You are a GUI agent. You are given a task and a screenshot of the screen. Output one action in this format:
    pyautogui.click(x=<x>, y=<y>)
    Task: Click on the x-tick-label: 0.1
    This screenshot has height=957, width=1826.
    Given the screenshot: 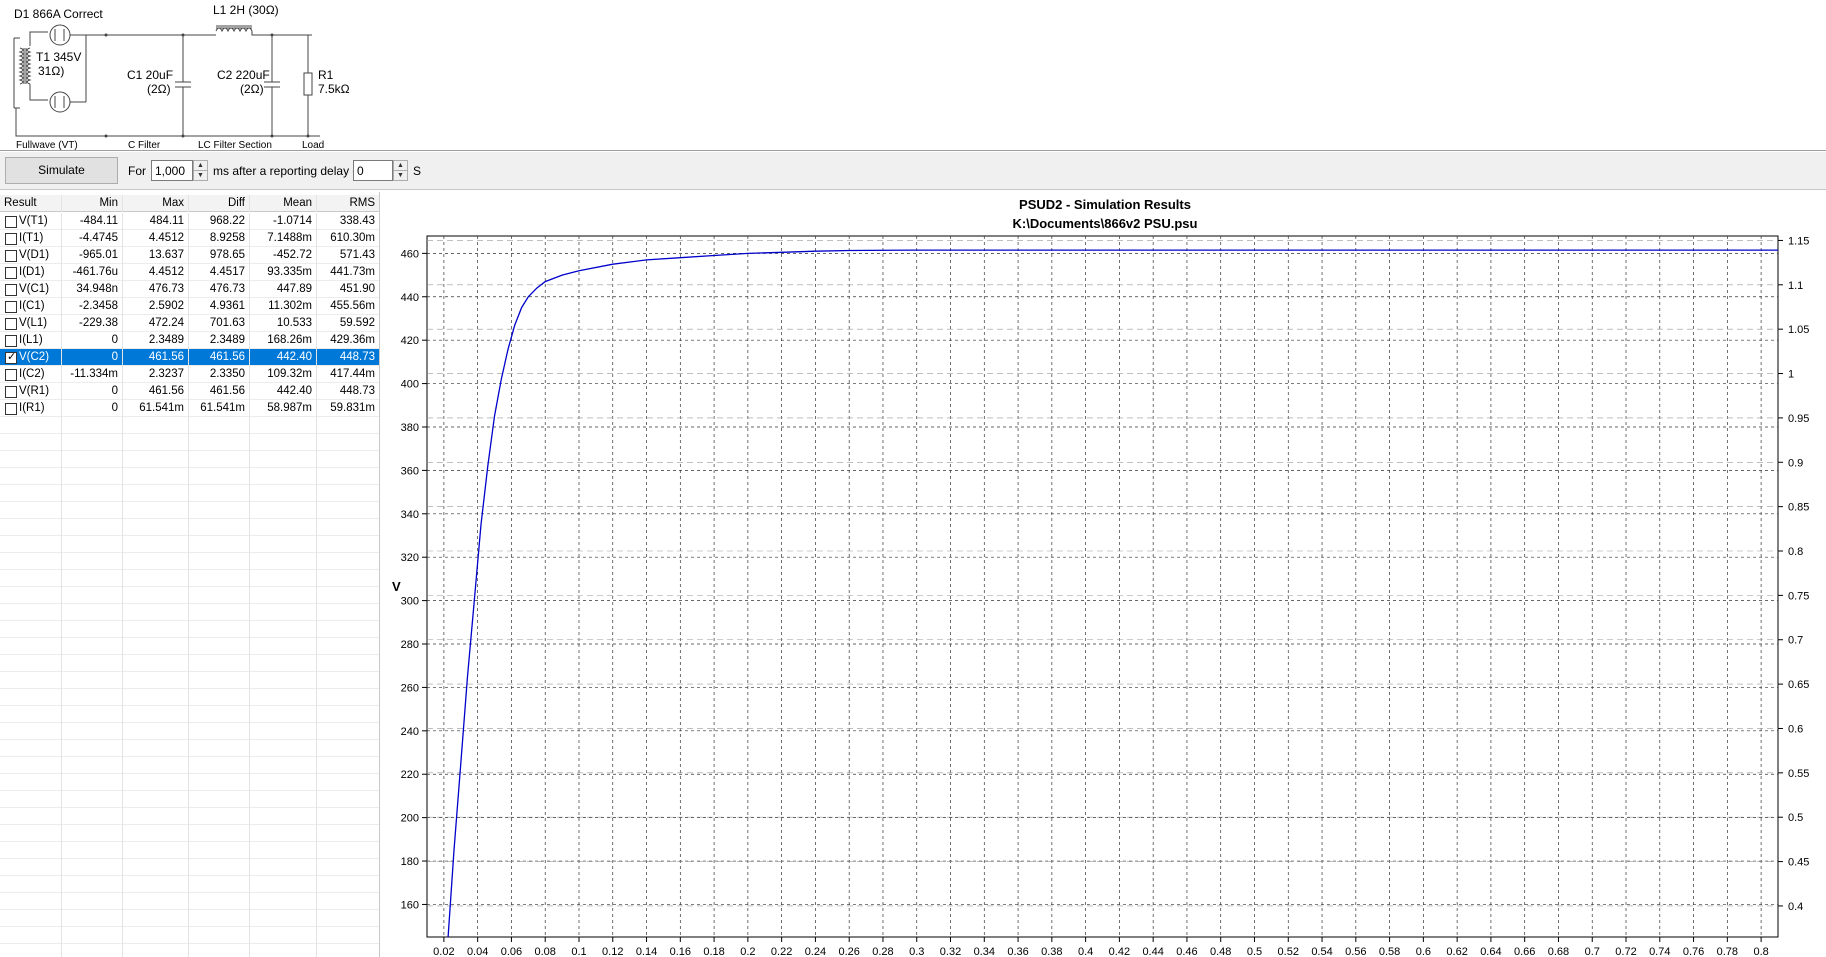 What is the action you would take?
    pyautogui.click(x=578, y=951)
    